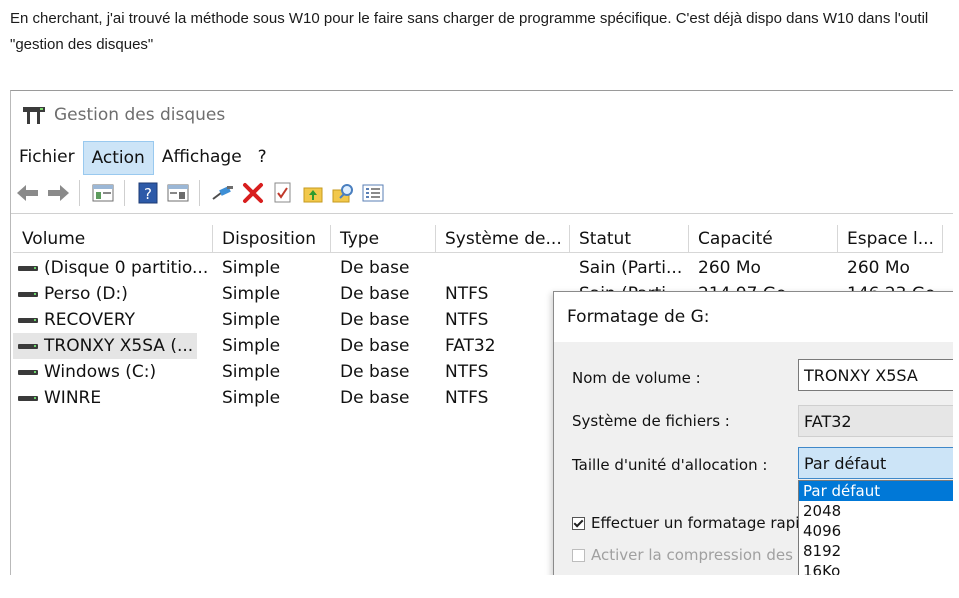 This screenshot has width=959, height=598. What do you see at coordinates (875, 463) in the screenshot?
I see `allocation-size-select: Par défaut` at bounding box center [875, 463].